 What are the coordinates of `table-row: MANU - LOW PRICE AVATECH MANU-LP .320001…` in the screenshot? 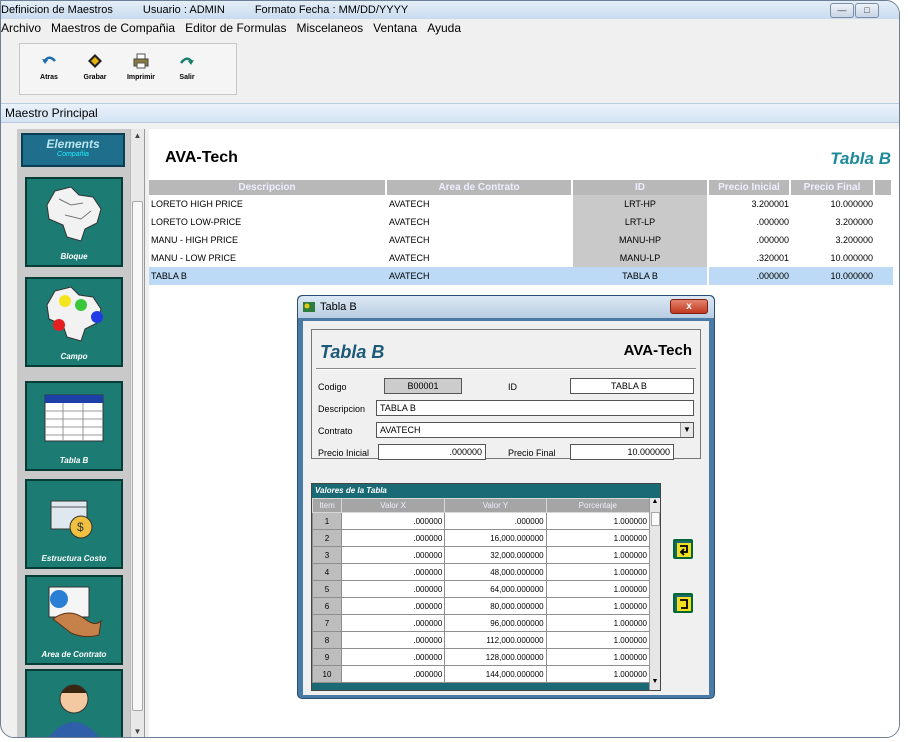 It's located at (521, 258).